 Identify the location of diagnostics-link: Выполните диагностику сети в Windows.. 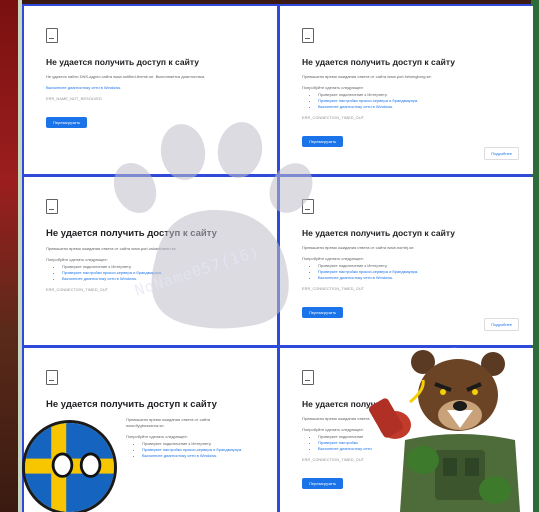
(151, 87).